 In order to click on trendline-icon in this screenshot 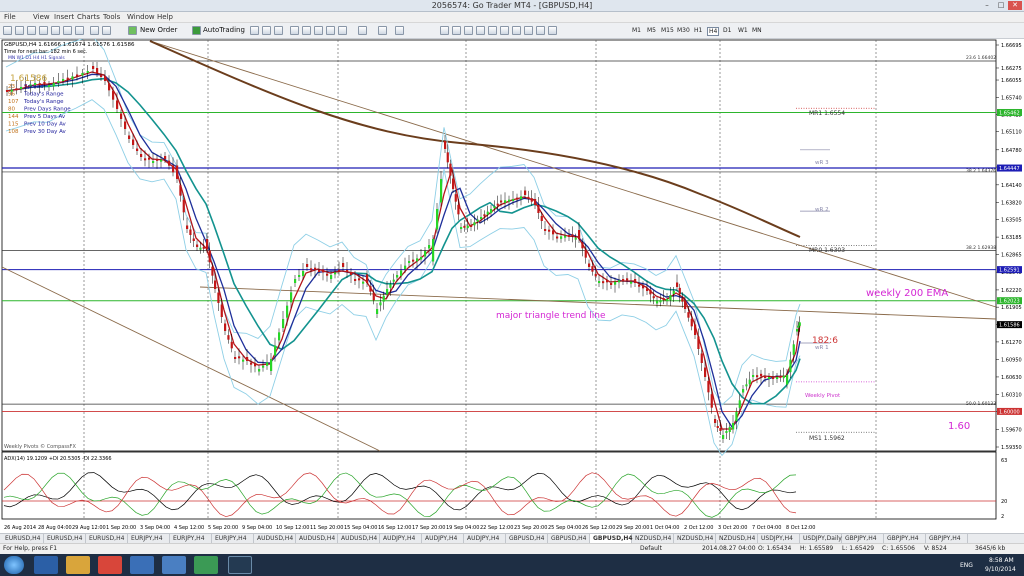, I will do `click(492, 30)`.